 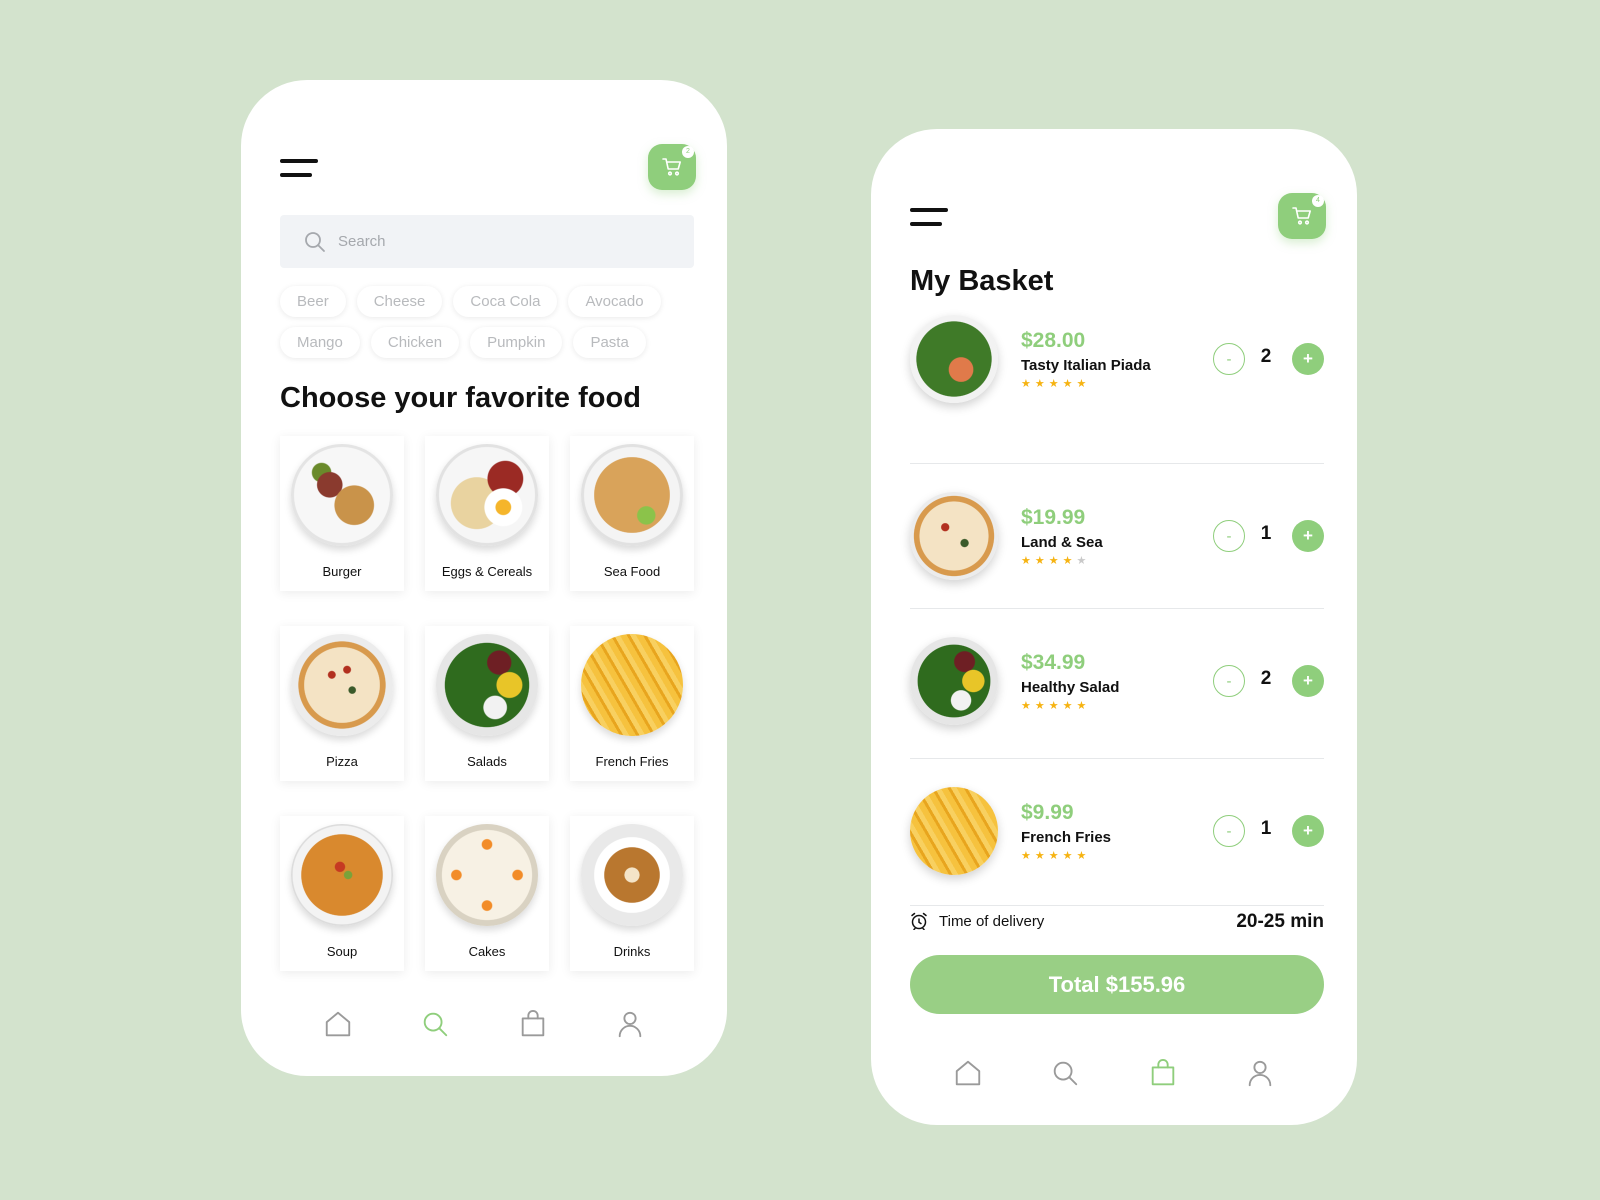 What do you see at coordinates (487, 495) in the screenshot?
I see `eggs-cereals-plate-image` at bounding box center [487, 495].